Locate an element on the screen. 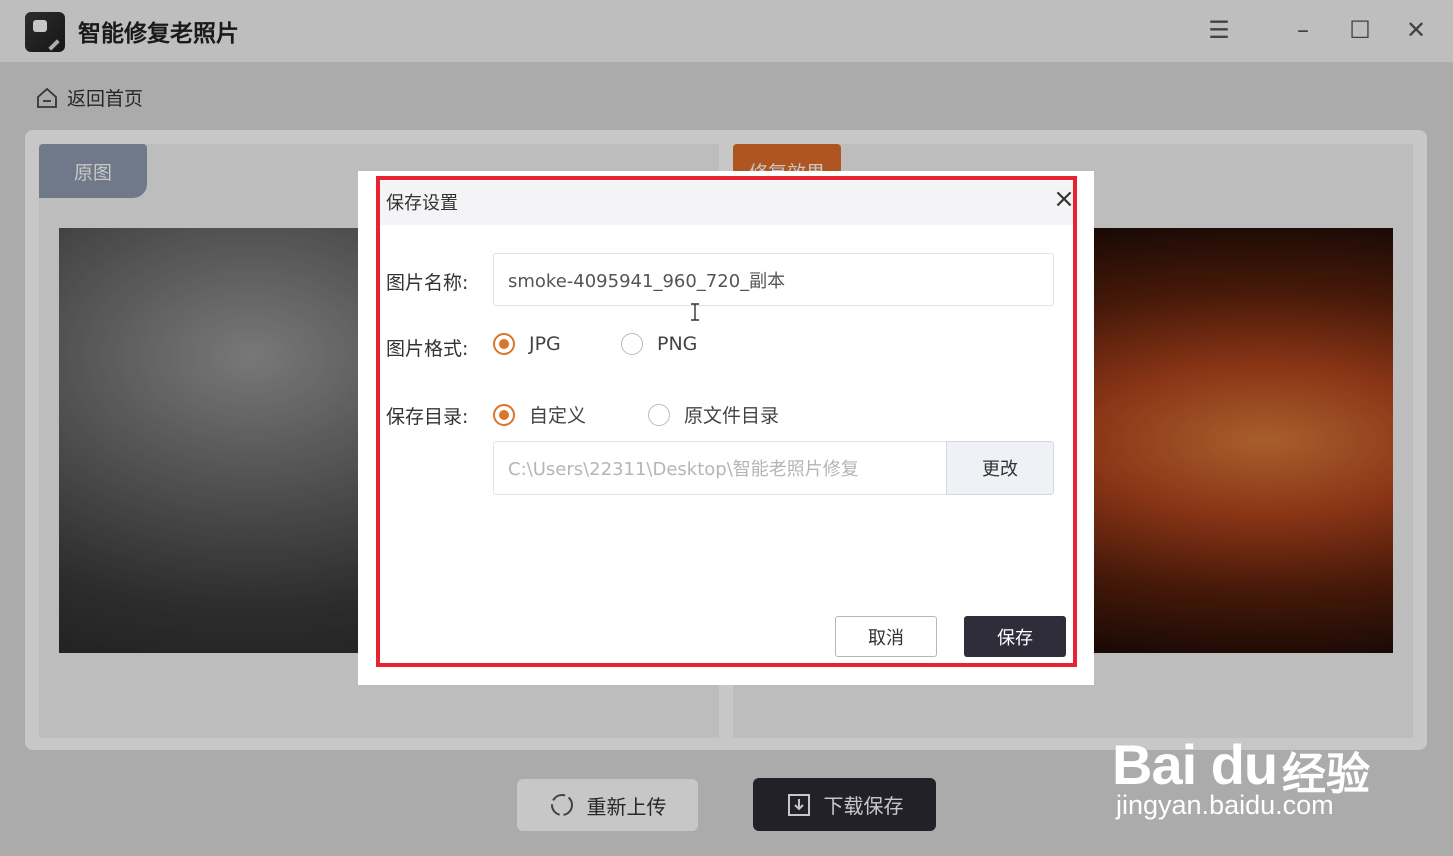 This screenshot has width=1453, height=856. close-icon: × is located at coordinates (1064, 199).